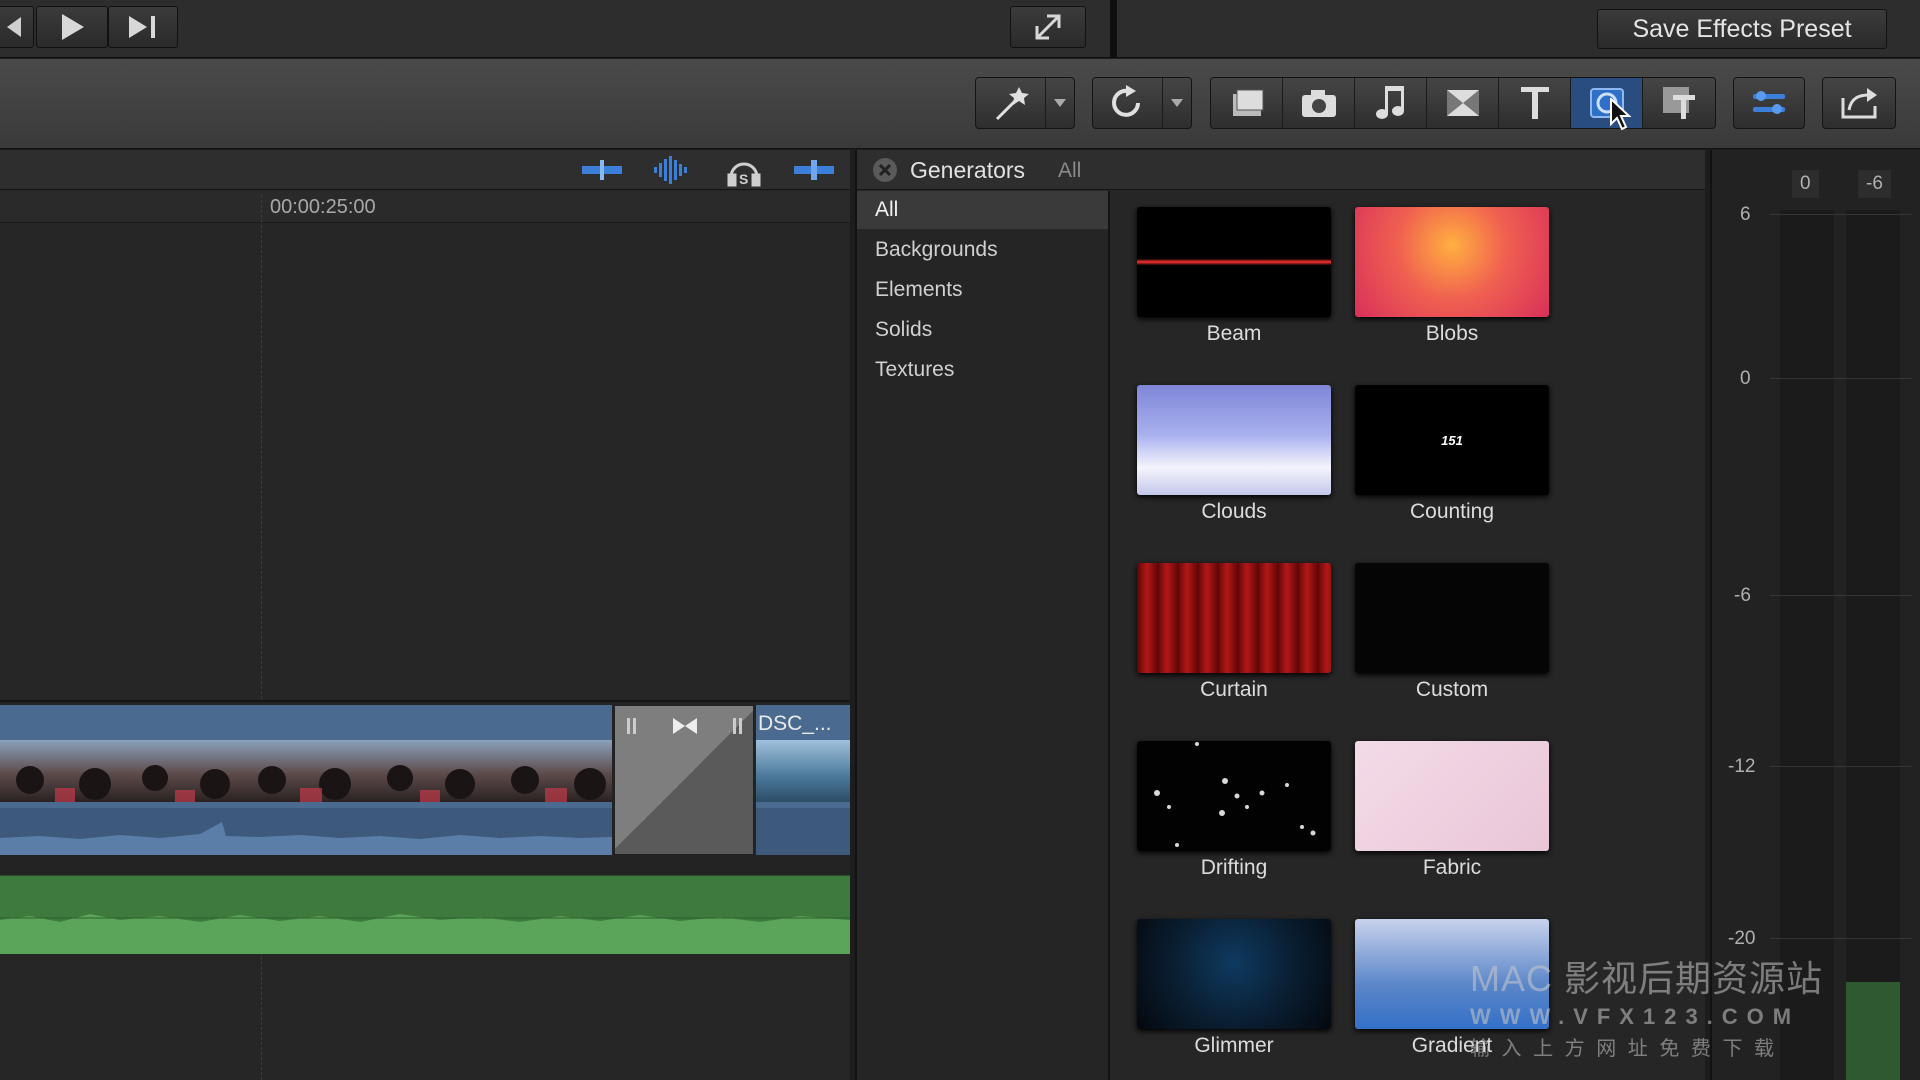 The height and width of the screenshot is (1080, 1920). Describe the element at coordinates (14, 27) in the screenshot. I see `previous-icon` at that location.